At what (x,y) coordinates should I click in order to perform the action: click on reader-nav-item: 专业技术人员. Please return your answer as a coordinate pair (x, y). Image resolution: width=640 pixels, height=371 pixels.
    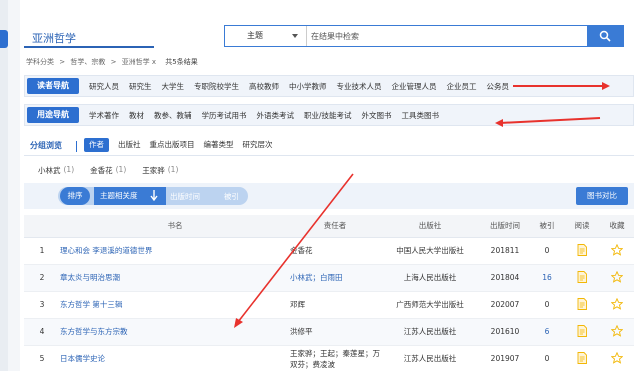
    Looking at the image, I should click on (359, 86).